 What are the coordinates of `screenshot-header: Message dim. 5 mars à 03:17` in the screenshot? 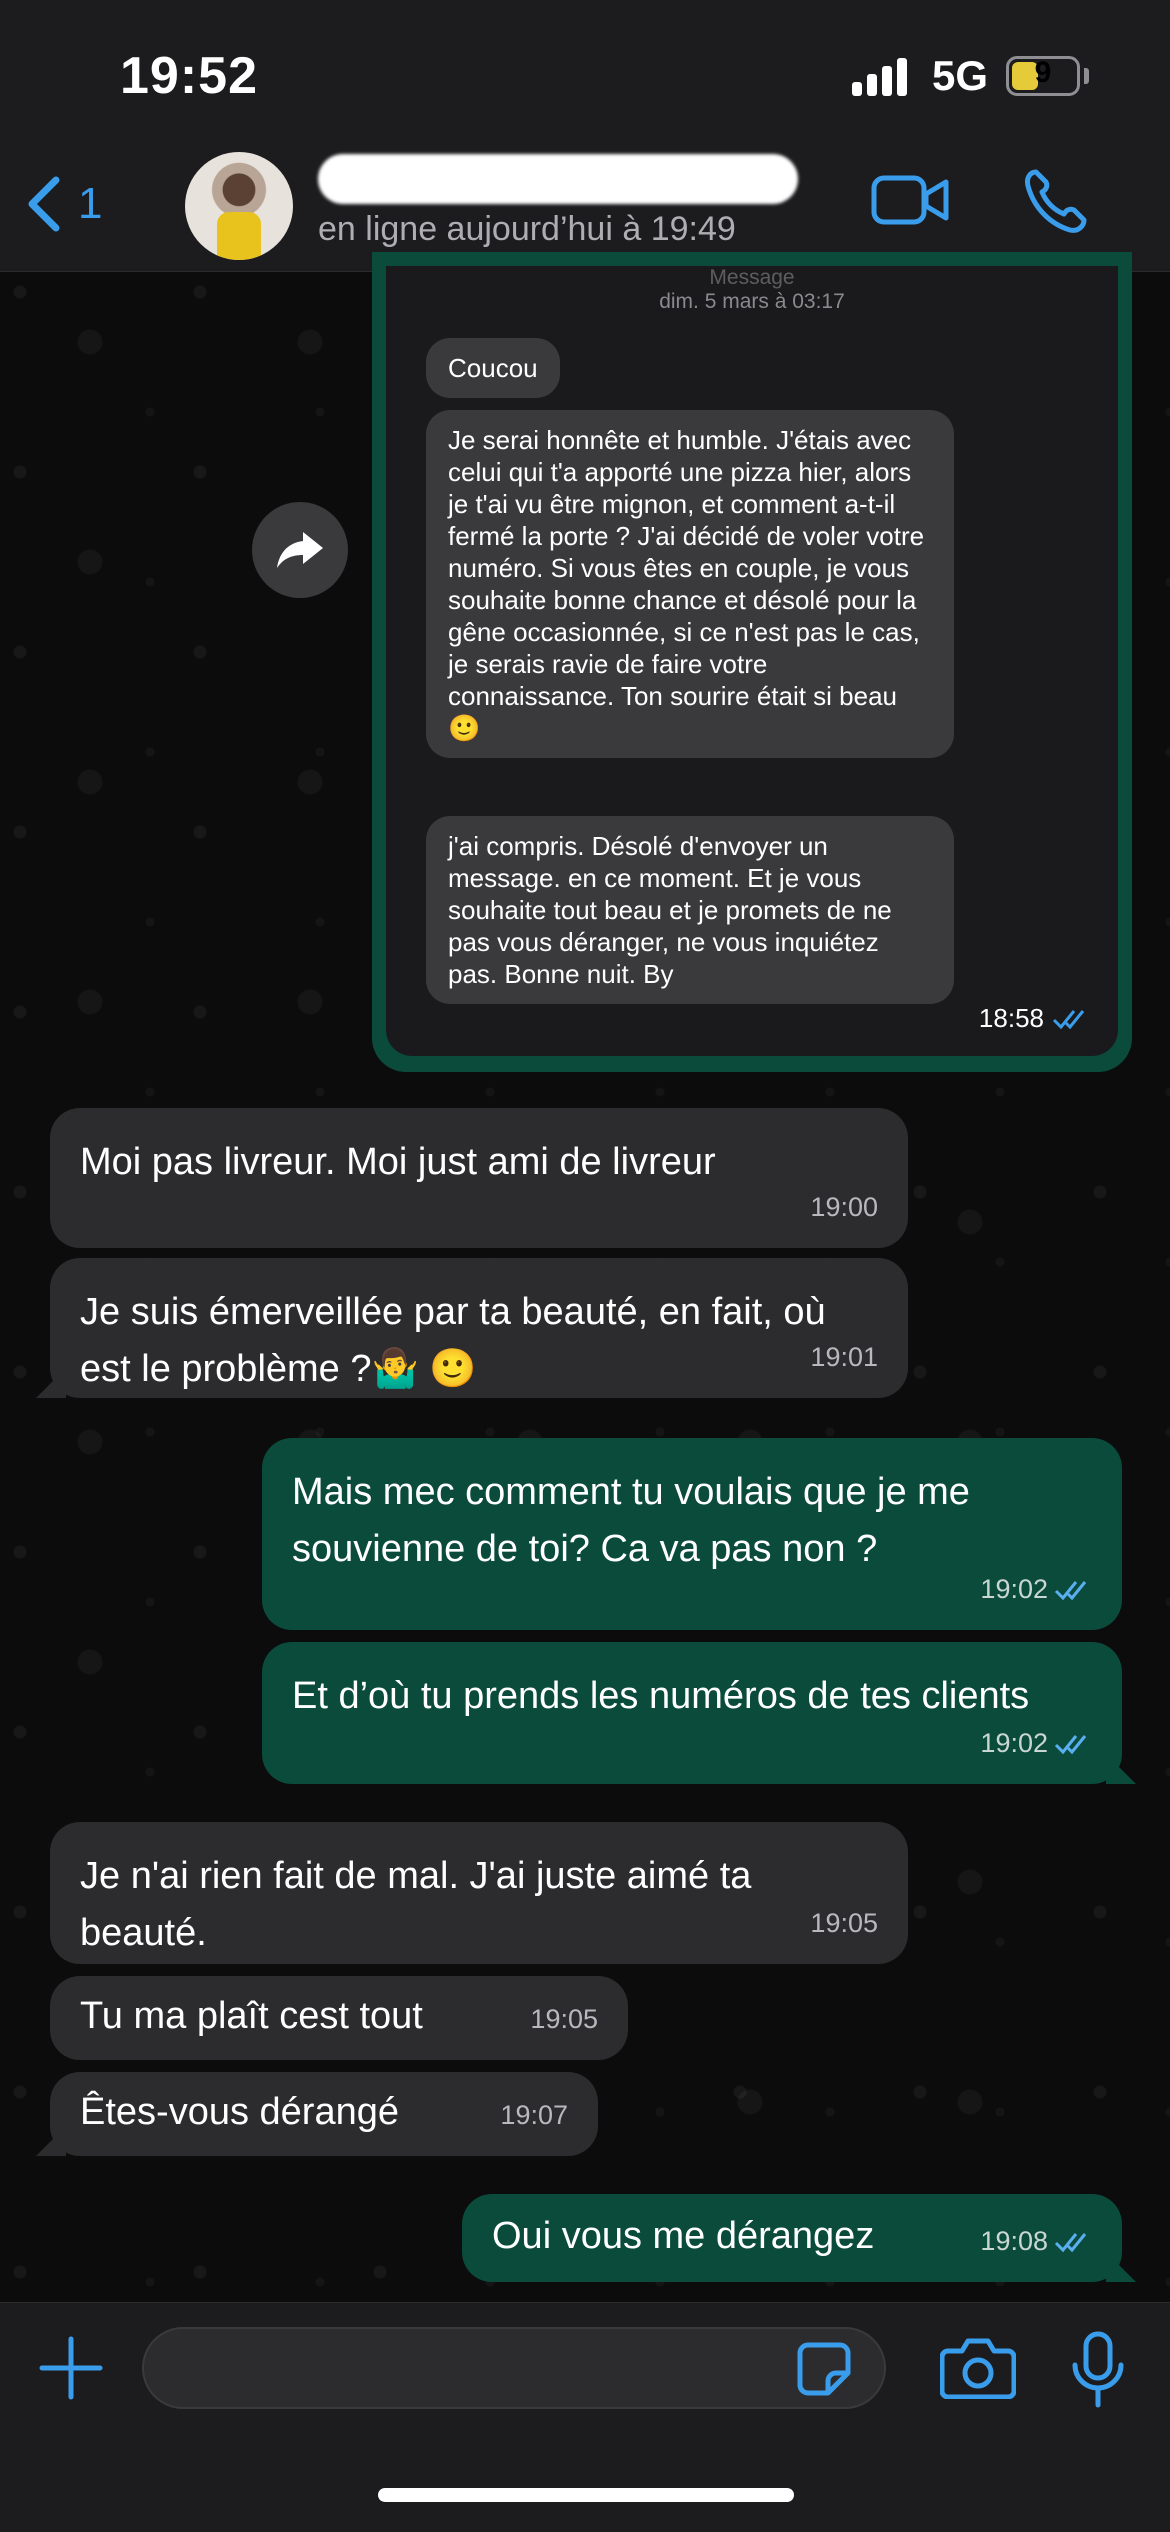 It's located at (752, 290).